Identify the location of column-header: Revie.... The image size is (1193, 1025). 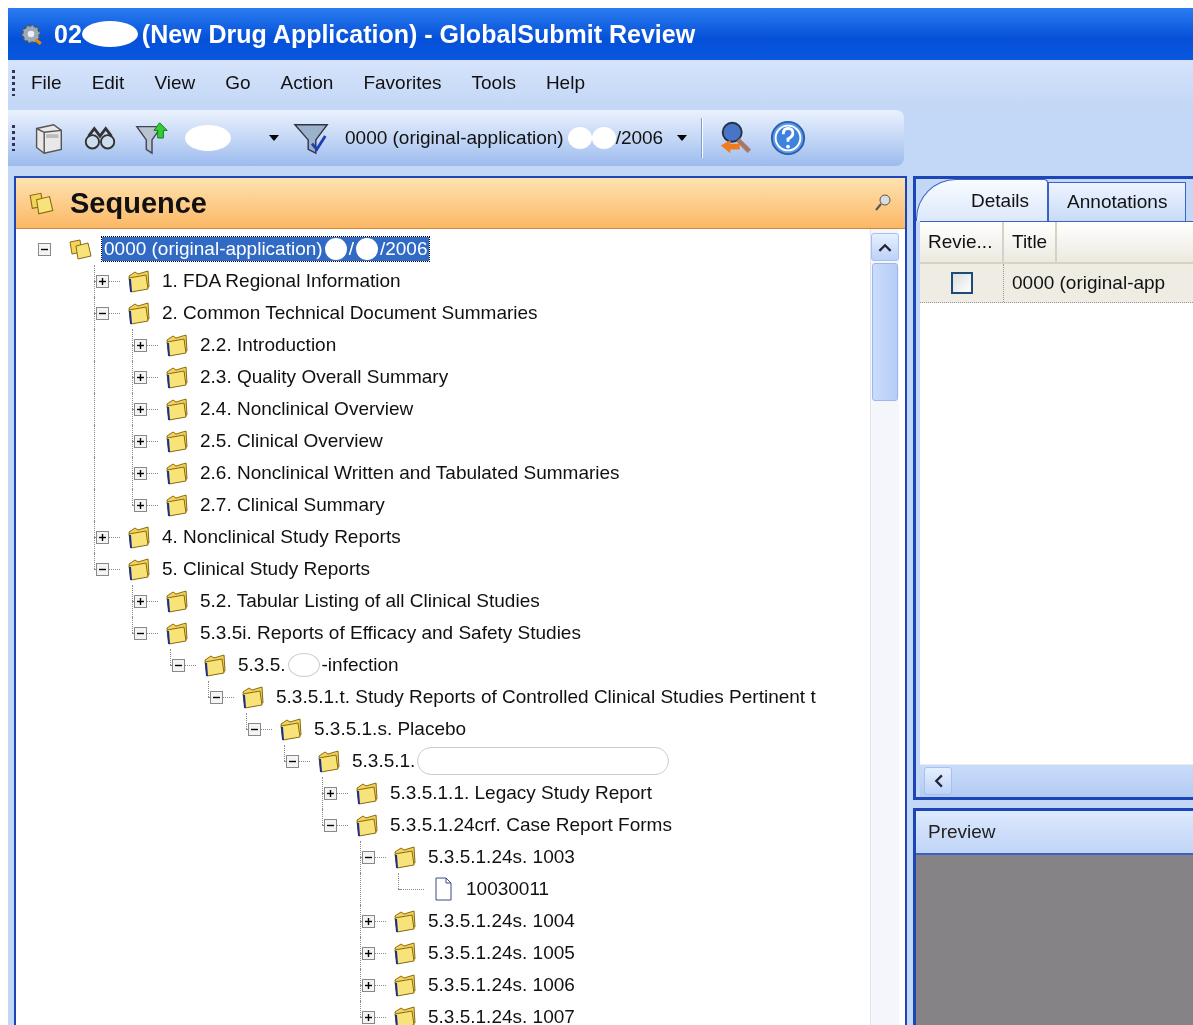
(962, 242).